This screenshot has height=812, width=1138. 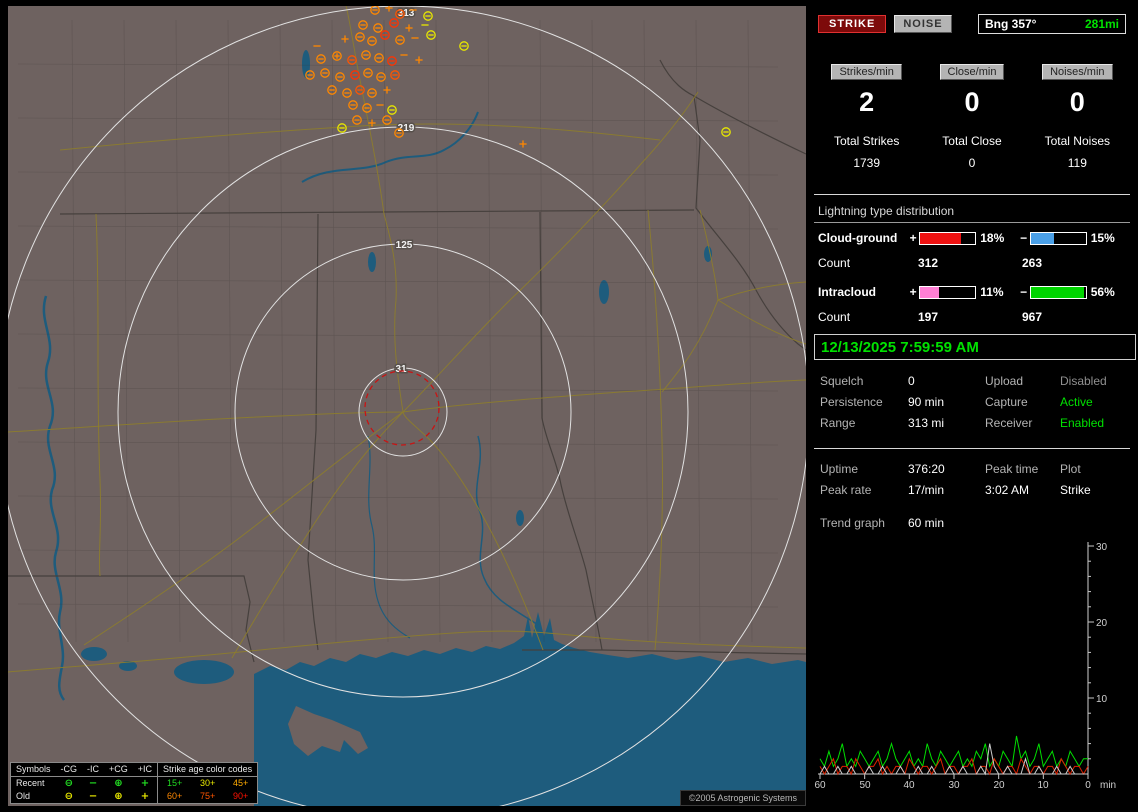 I want to click on cg-plus-bar, so click(x=948, y=238).